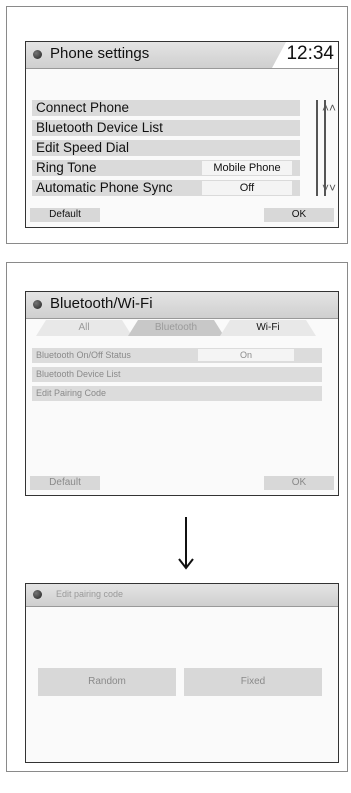  What do you see at coordinates (268, 328) in the screenshot?
I see `tab-wifi: Wi-Fi` at bounding box center [268, 328].